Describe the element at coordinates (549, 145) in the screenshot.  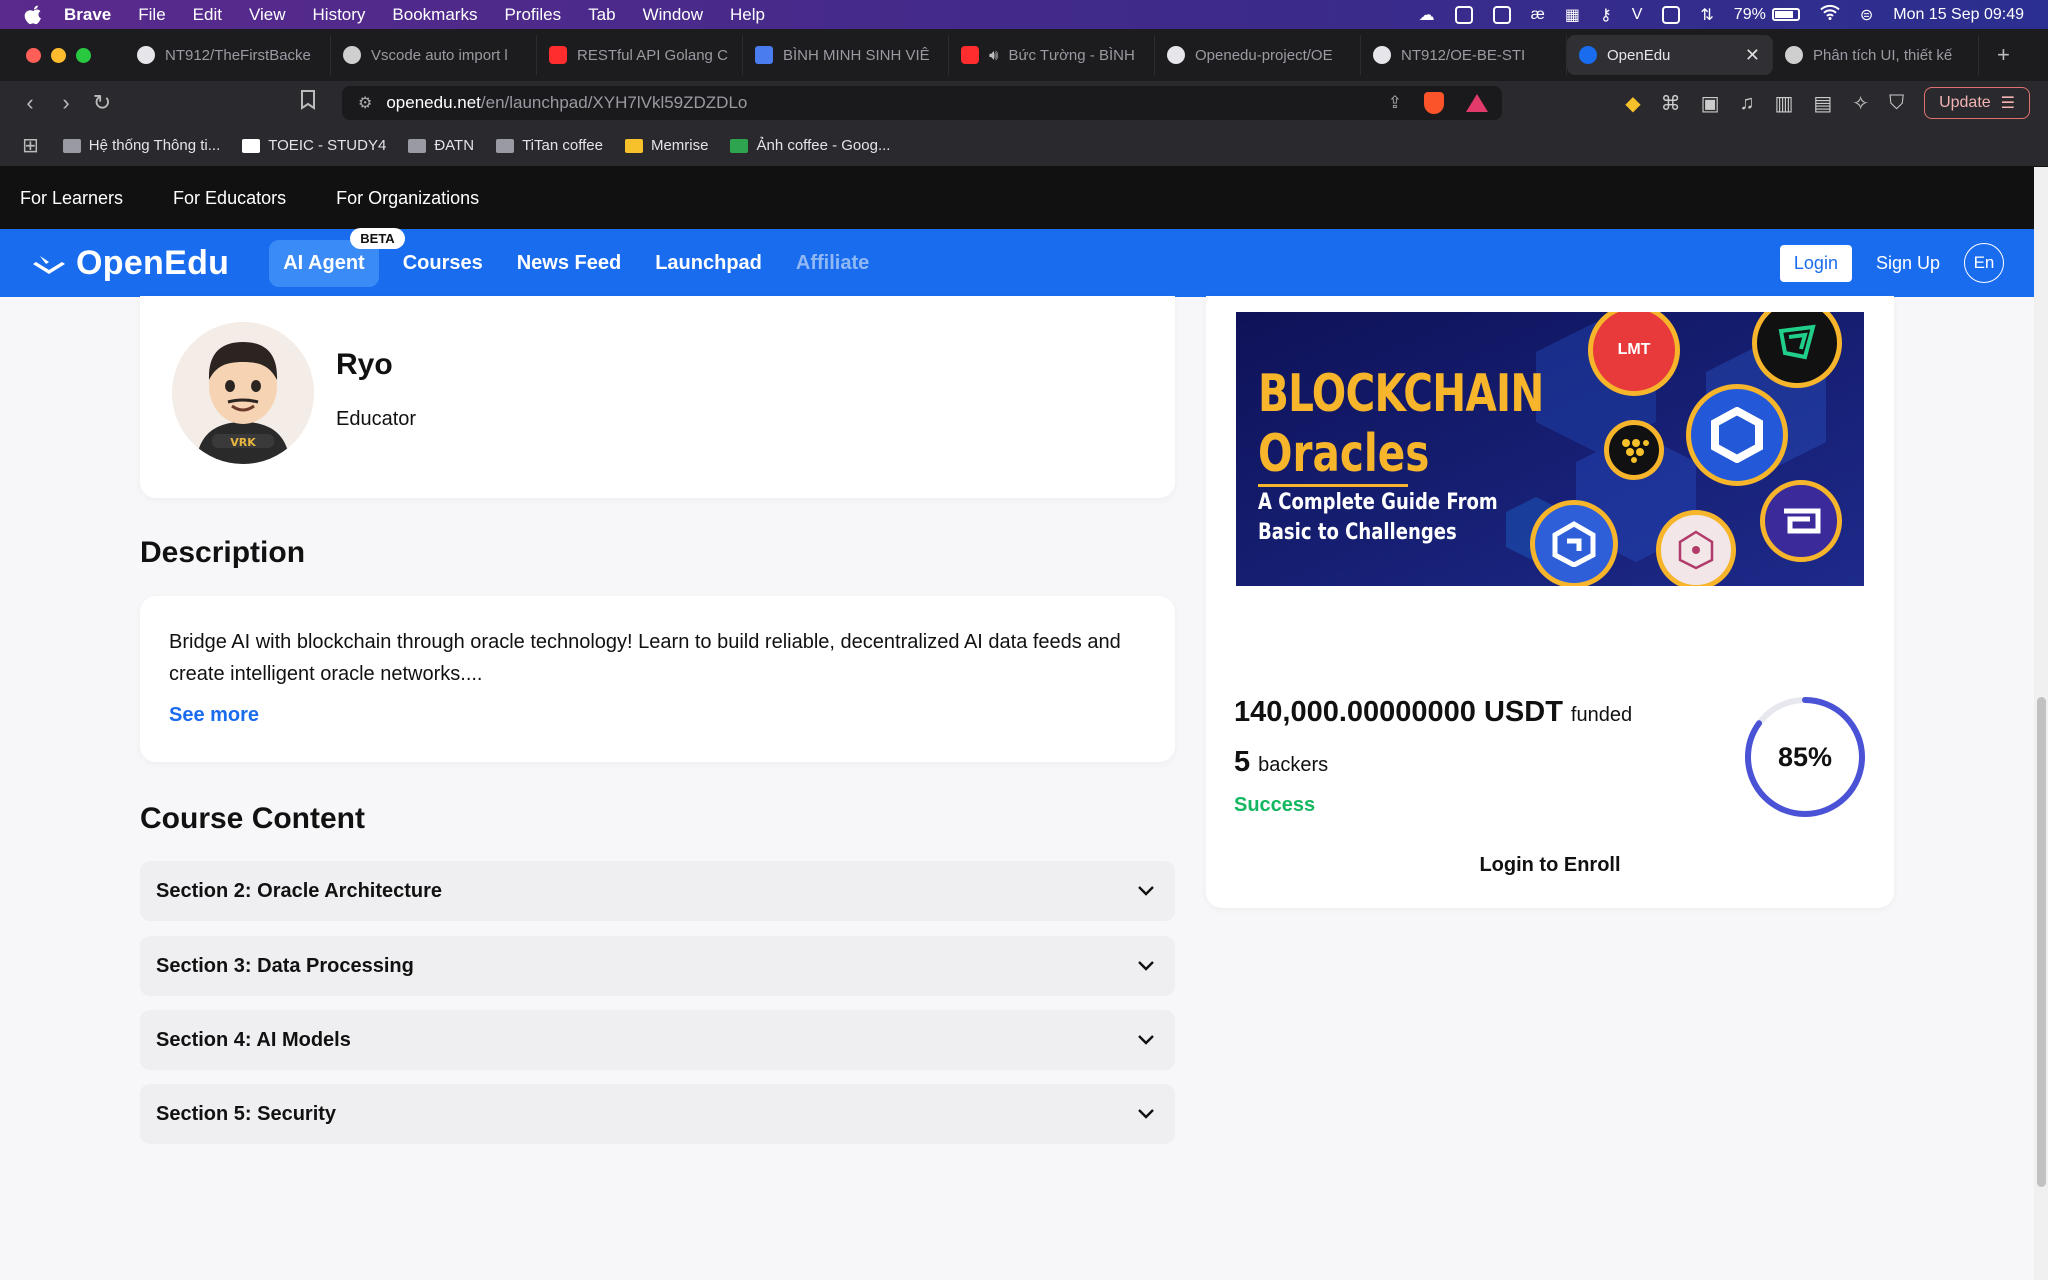
I see `bookmark-item: TiTan coffee` at that location.